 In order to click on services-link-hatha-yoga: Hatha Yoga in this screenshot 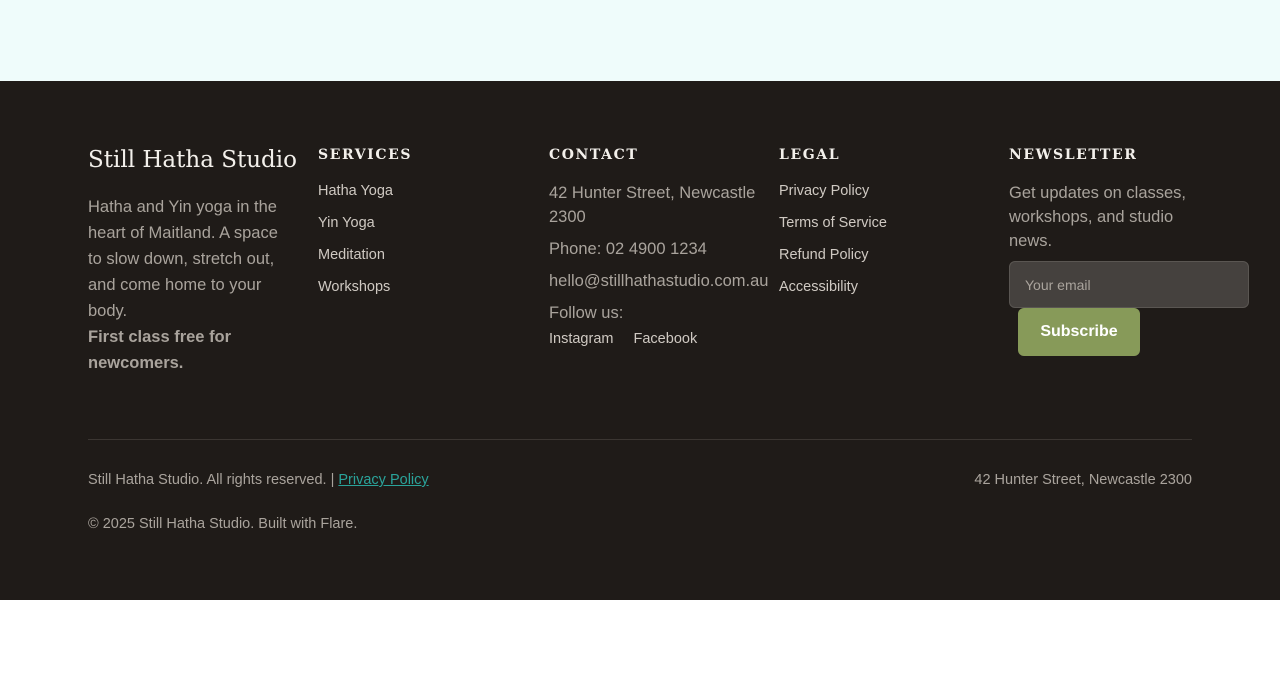, I will do `click(355, 197)`.